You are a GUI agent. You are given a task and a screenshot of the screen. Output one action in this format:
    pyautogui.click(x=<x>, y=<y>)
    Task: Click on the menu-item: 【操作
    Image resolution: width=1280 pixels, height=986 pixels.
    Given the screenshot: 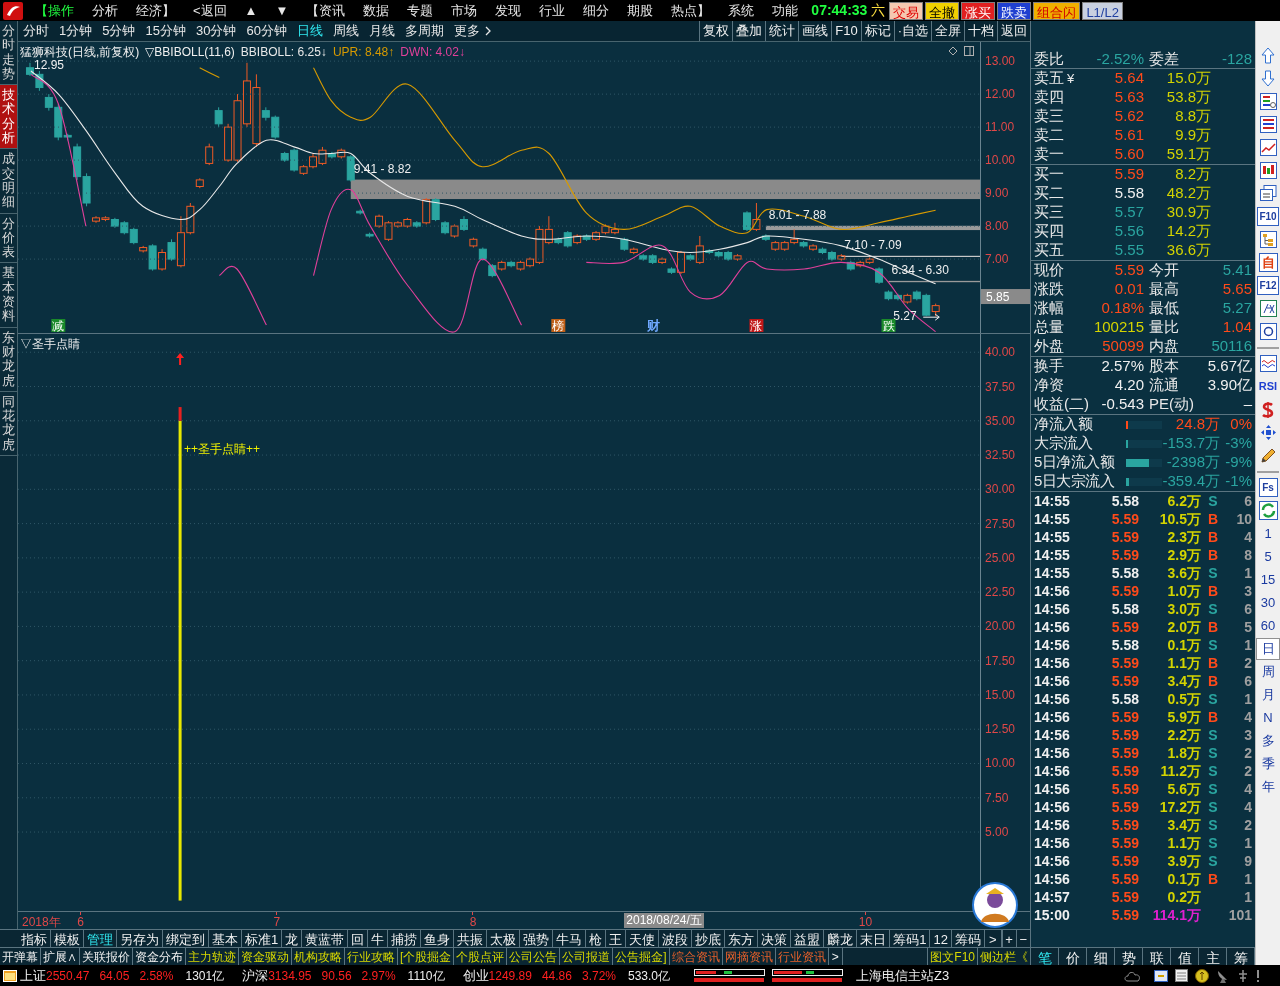 What is the action you would take?
    pyautogui.click(x=54, y=10)
    